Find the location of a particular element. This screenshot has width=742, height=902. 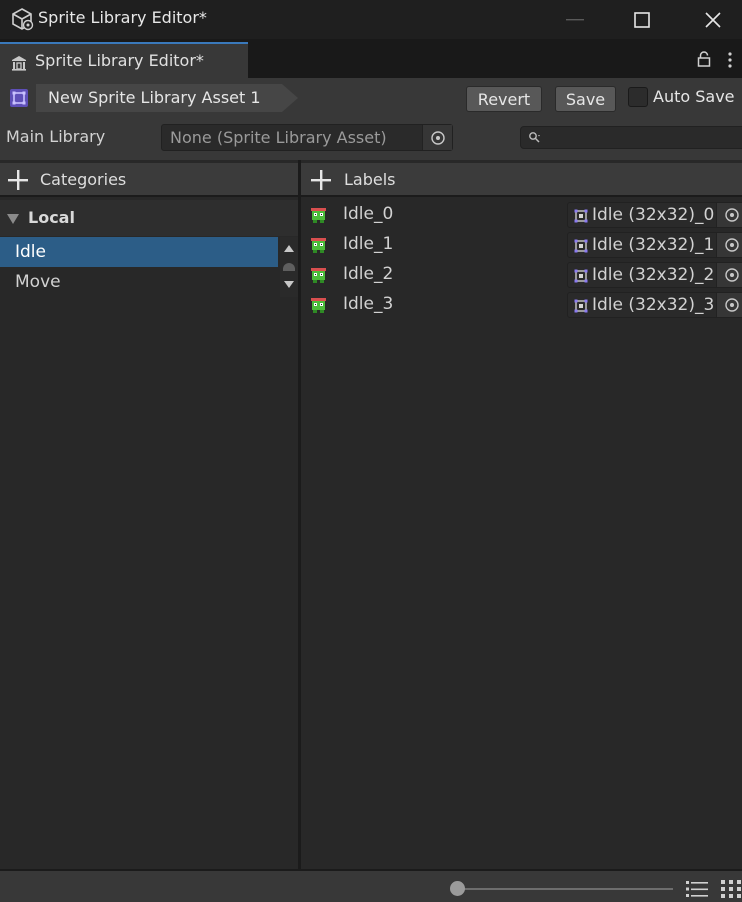

sprite-value: Idle (32x32)_0 is located at coordinates (653, 215).